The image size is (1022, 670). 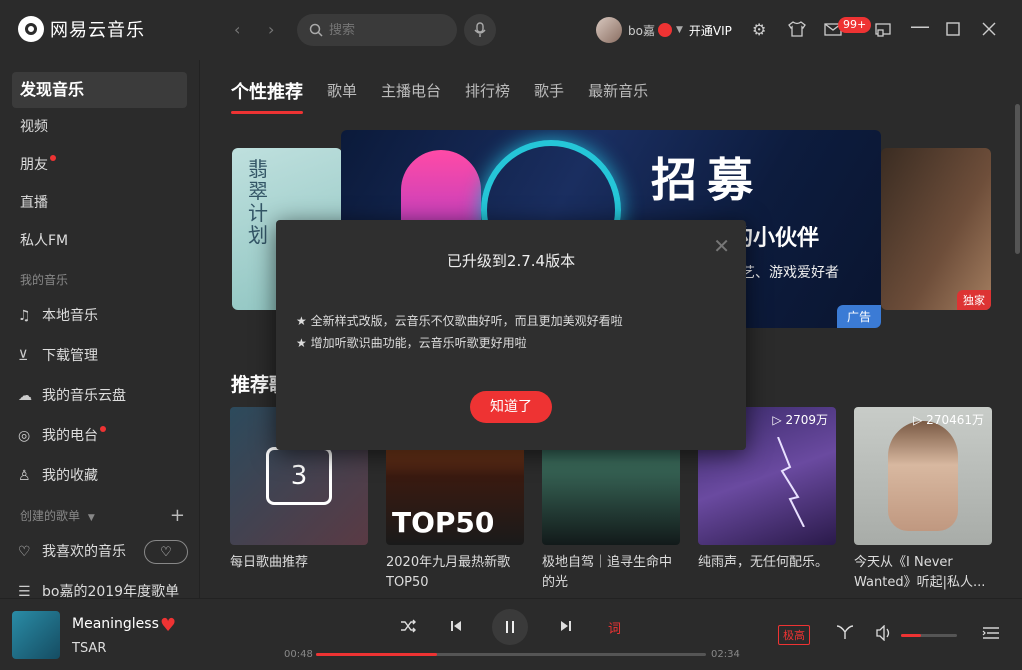 I want to click on current-time: 00:48, so click(x=298, y=654).